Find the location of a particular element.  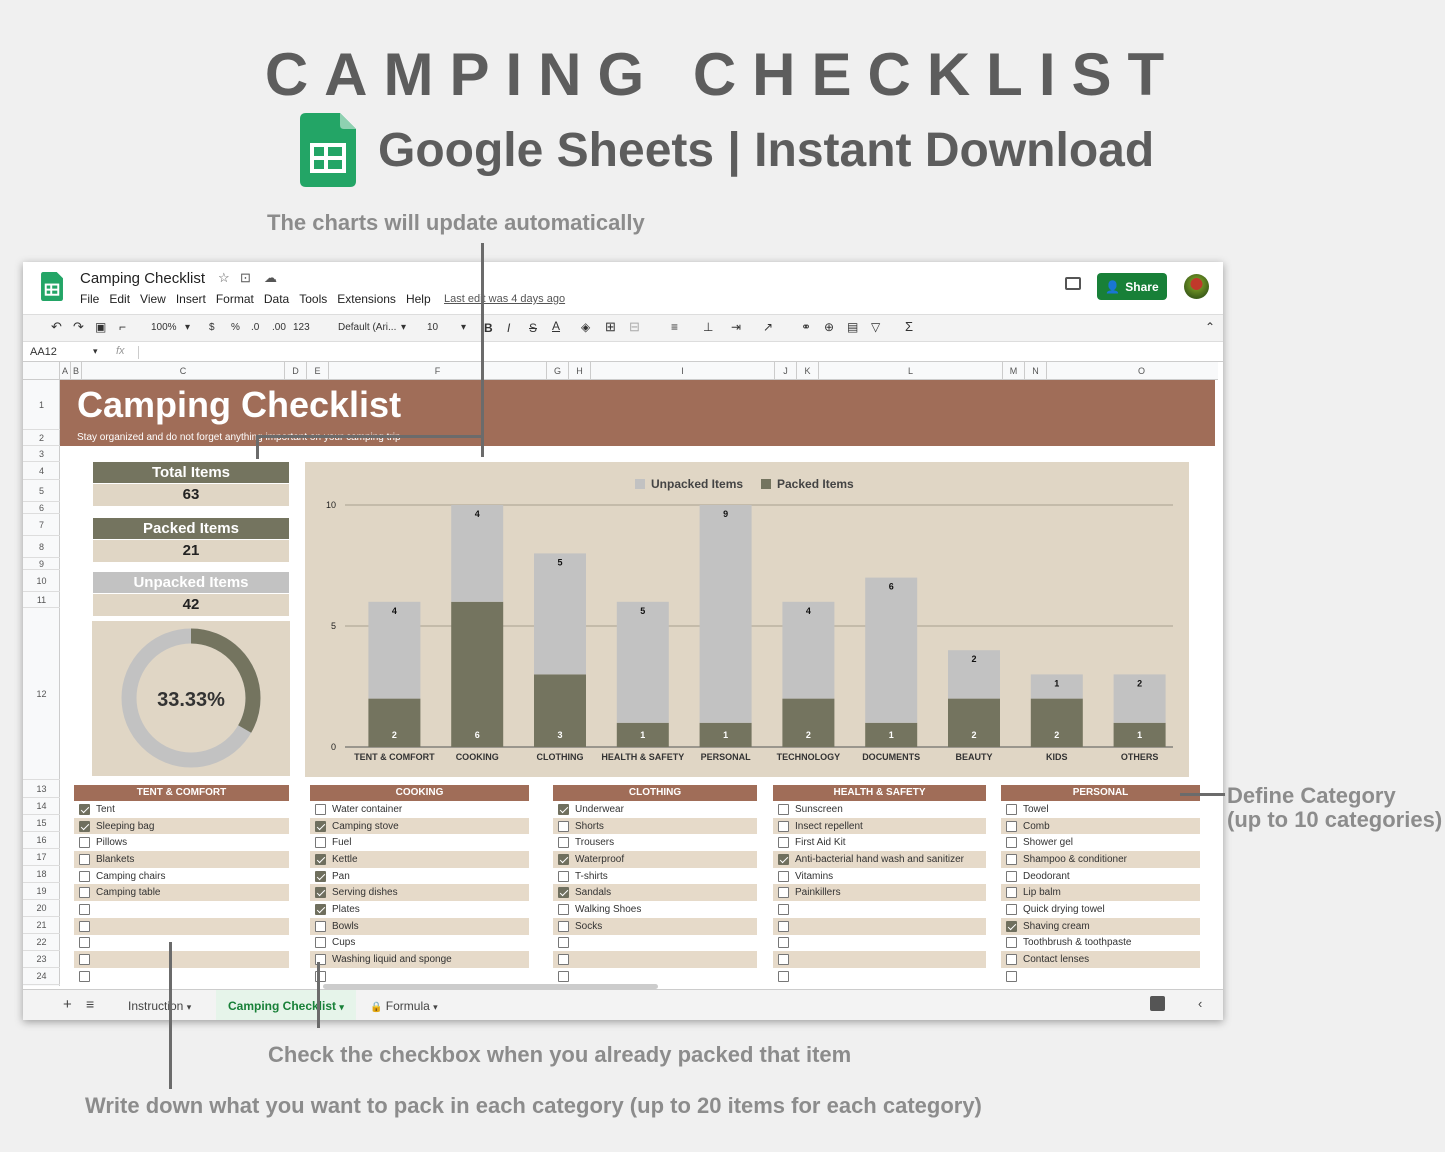

item-label: Serving dishes is located at coordinates (365, 892).